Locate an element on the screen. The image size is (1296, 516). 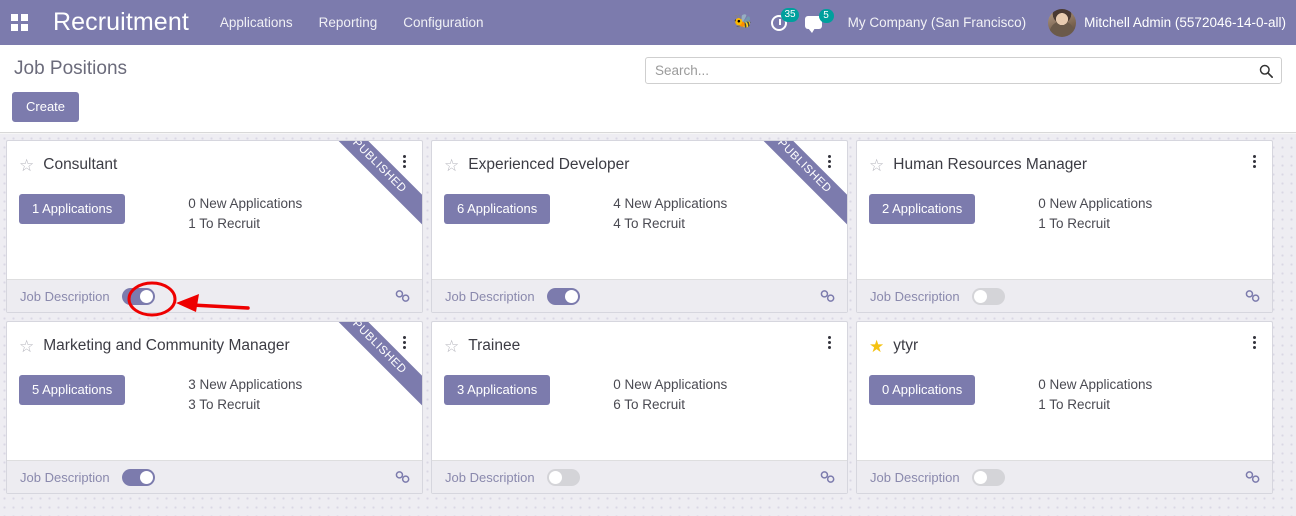
to-recruit-label: 6 To Recruit is located at coordinates (649, 404).